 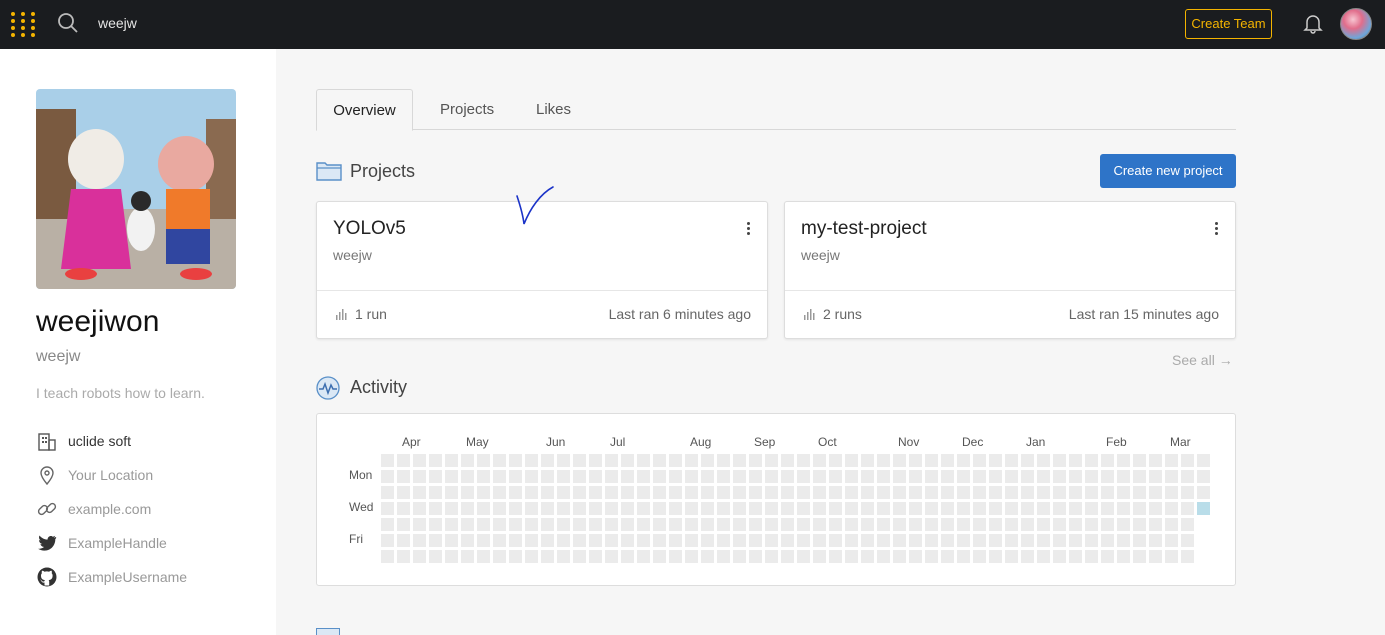 What do you see at coordinates (364, 110) in the screenshot?
I see `tab-overview: Overview` at bounding box center [364, 110].